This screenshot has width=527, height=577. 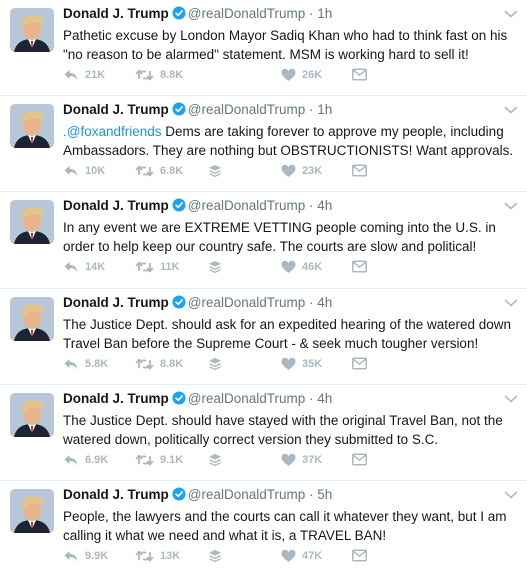 I want to click on like-count: 26K, so click(x=312, y=75).